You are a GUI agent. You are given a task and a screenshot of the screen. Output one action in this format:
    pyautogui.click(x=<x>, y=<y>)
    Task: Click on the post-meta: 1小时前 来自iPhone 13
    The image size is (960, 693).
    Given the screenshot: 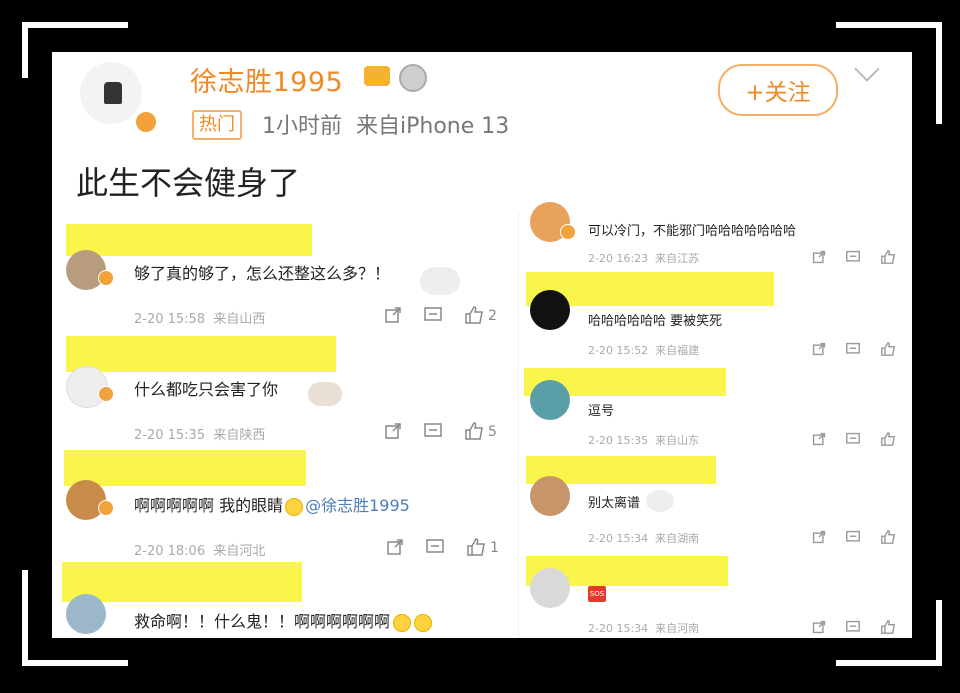 What is the action you would take?
    pyautogui.click(x=385, y=124)
    